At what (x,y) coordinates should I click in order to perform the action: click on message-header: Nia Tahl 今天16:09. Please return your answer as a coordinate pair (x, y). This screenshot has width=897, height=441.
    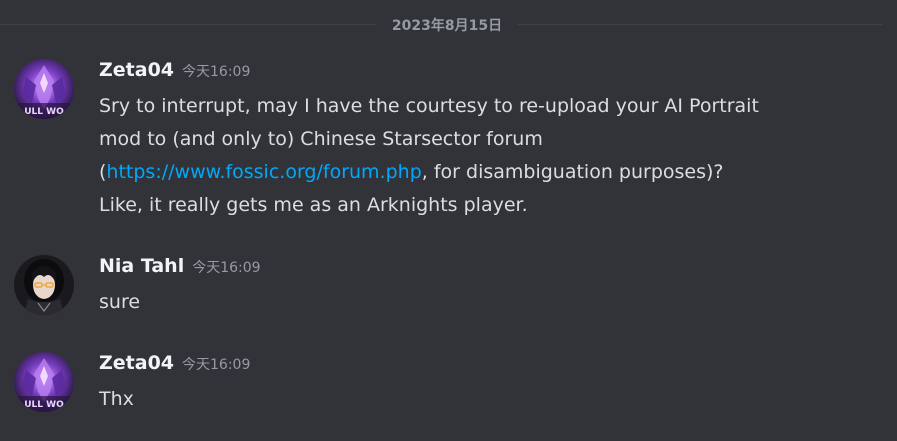
    Looking at the image, I should click on (180, 268).